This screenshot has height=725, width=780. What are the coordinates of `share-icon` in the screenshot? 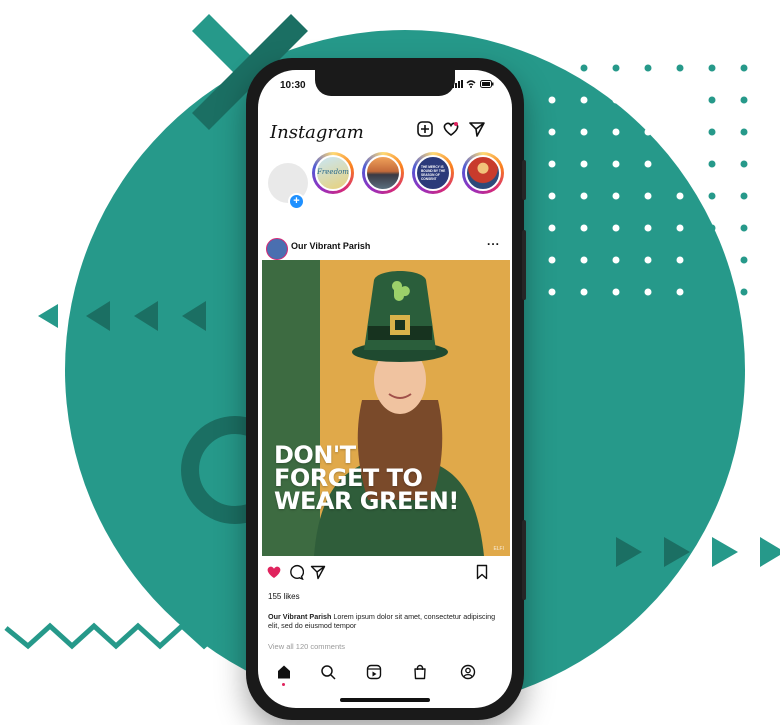 It's located at (318, 572).